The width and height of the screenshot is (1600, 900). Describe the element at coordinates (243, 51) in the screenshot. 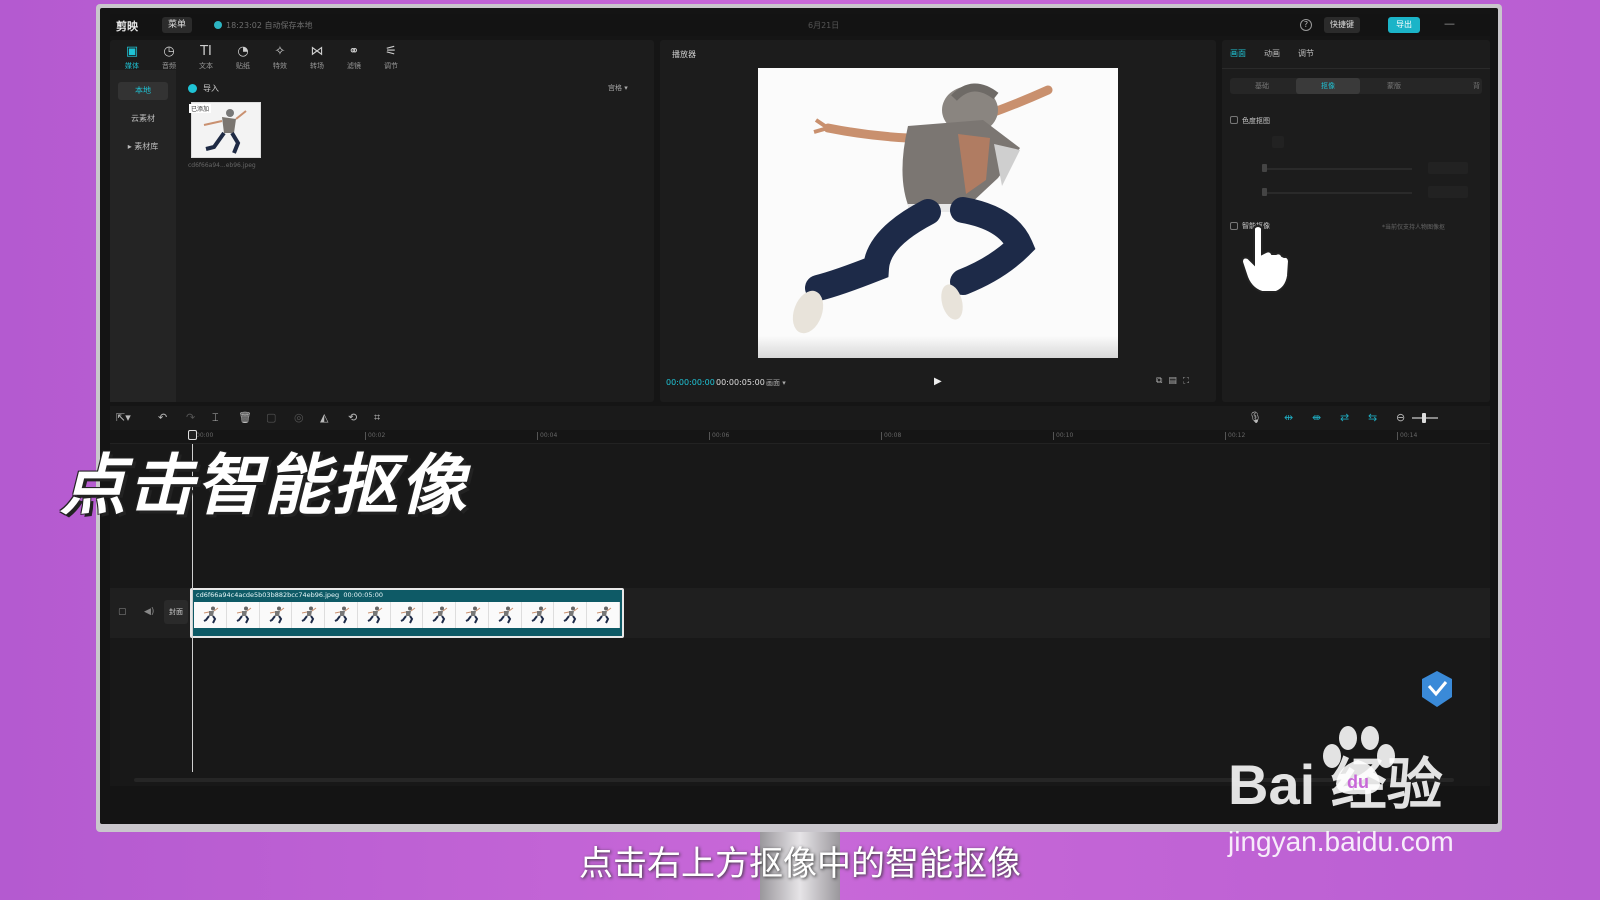

I see `sticker-icon: ◔` at that location.